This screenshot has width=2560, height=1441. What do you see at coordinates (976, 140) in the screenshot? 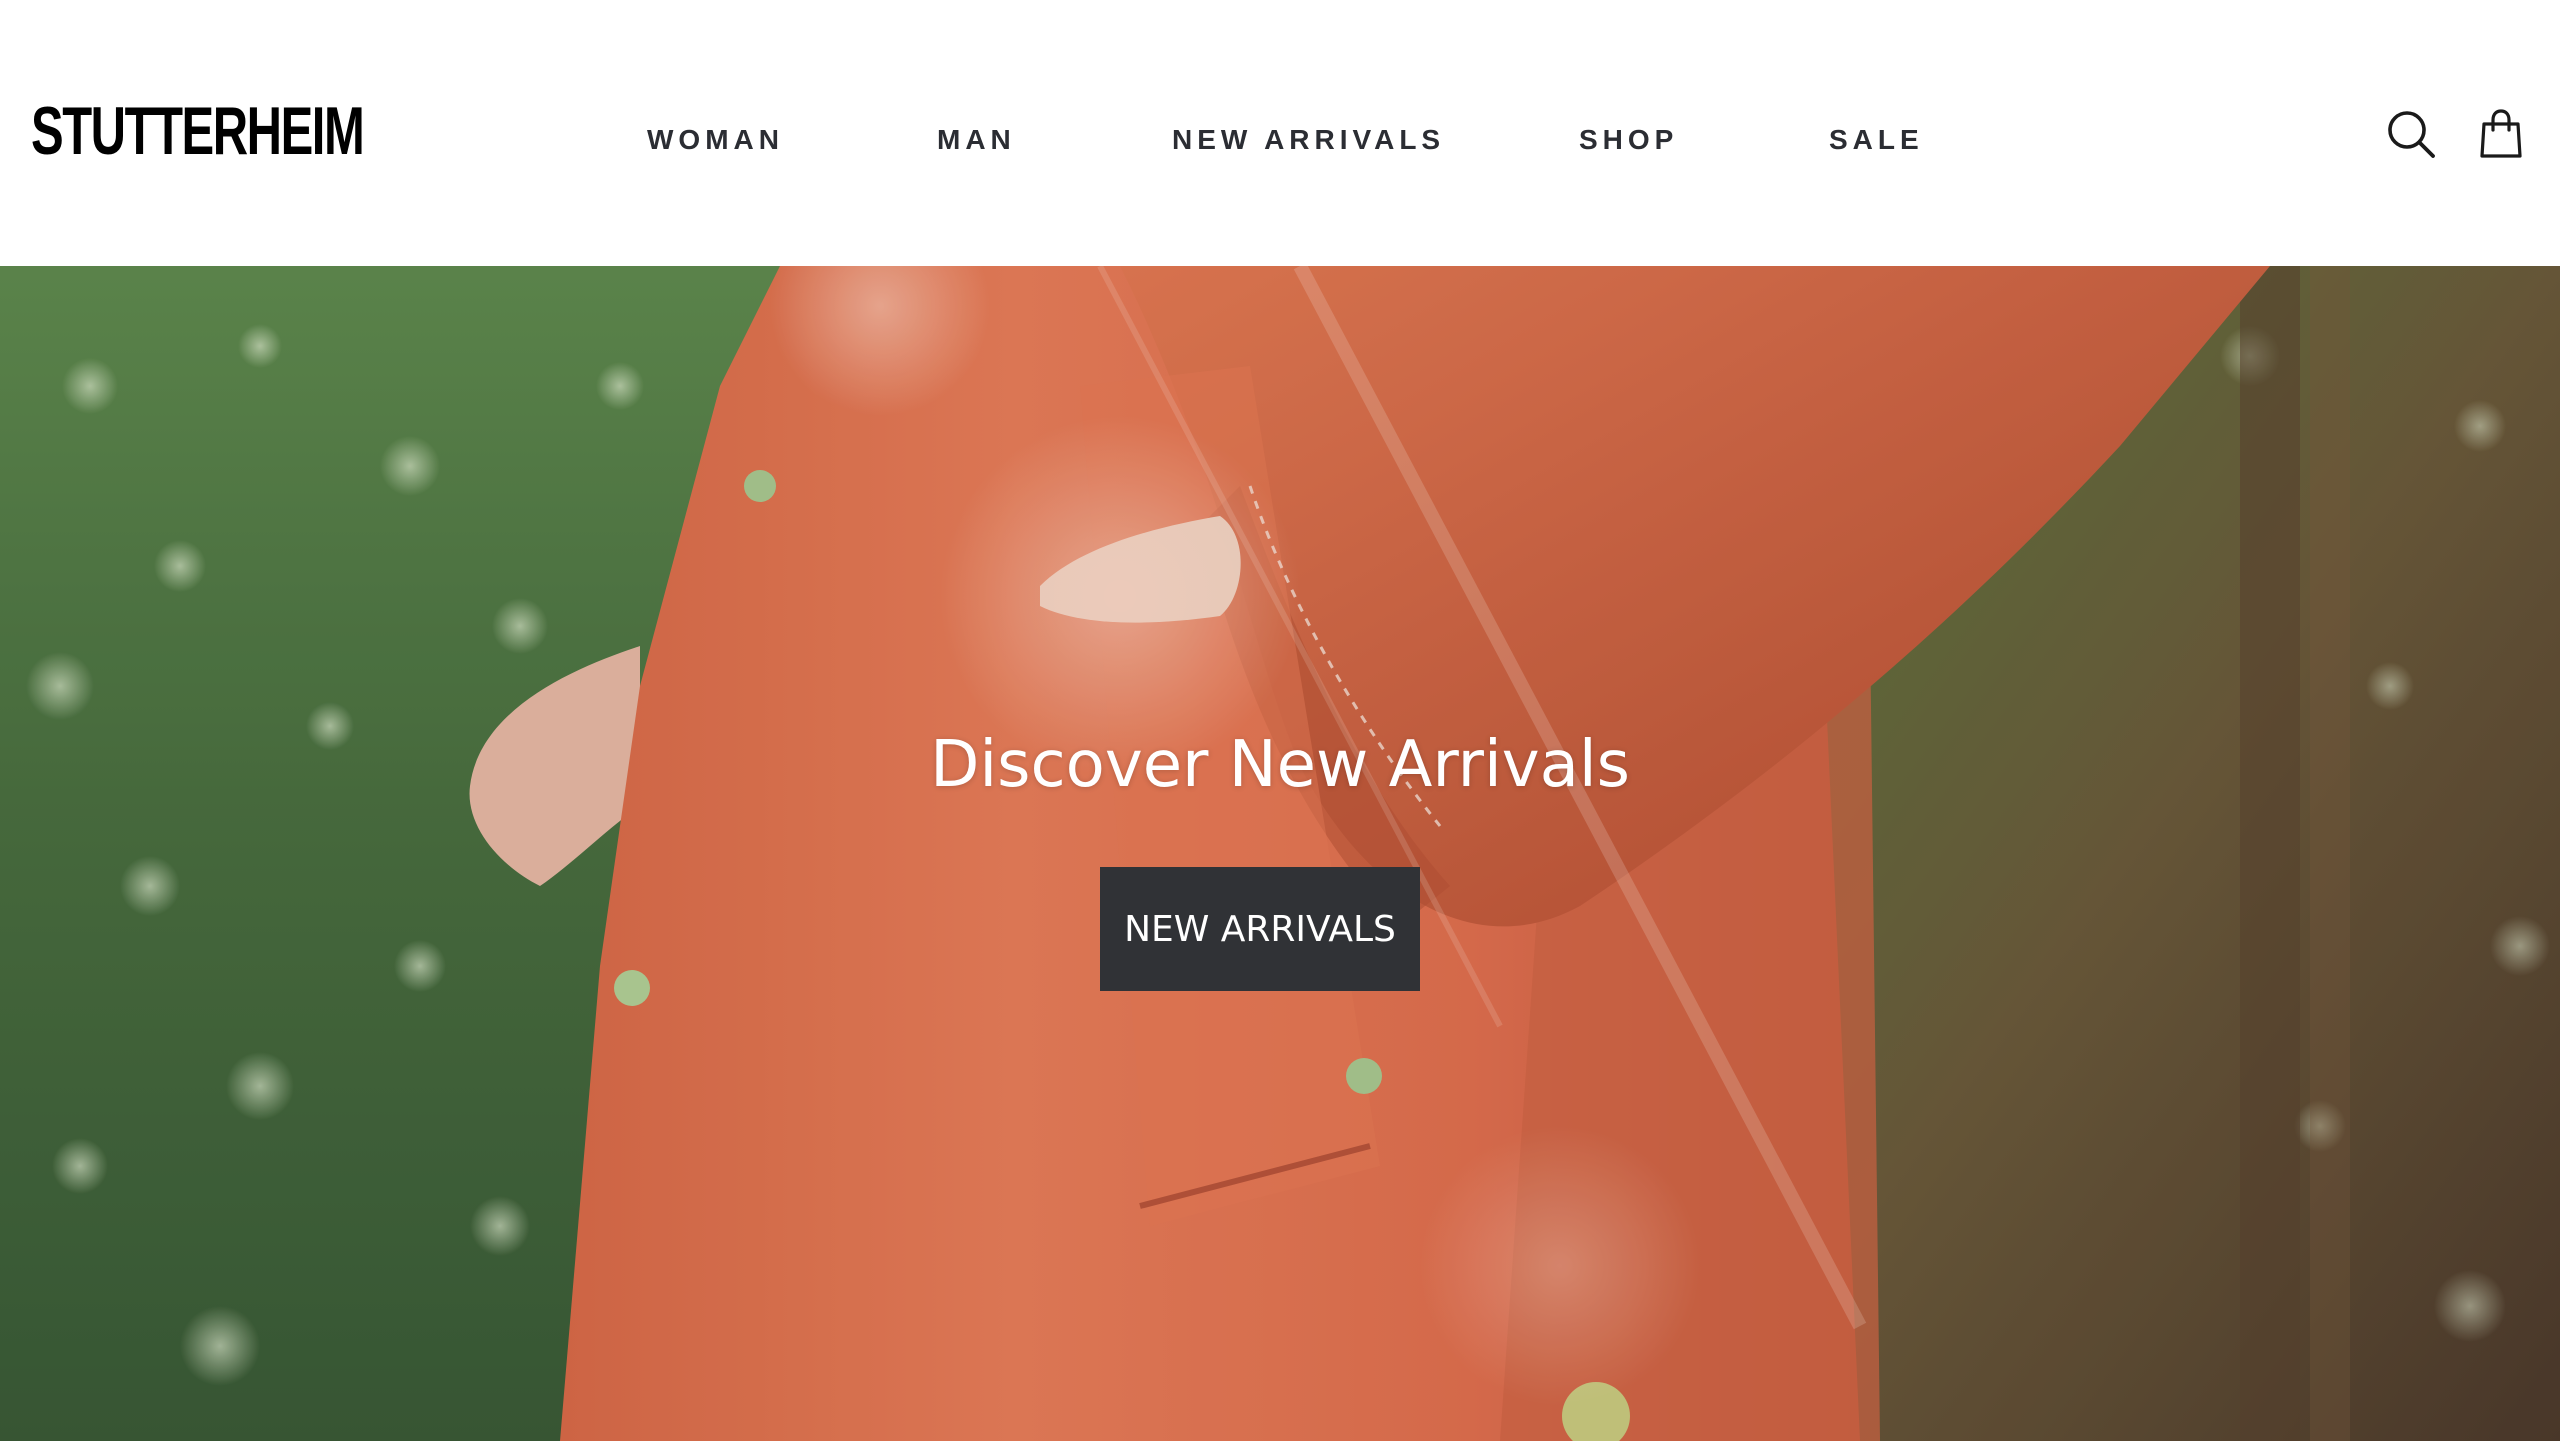
I see `nav-item-man: MAN` at bounding box center [976, 140].